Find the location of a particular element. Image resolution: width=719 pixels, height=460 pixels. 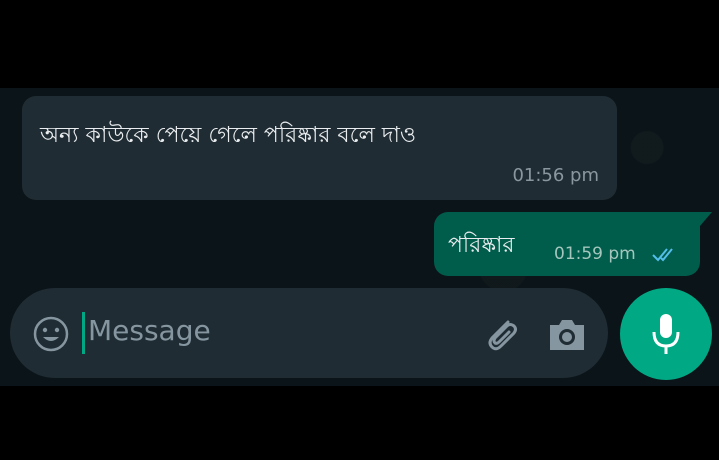

paperclip-icon is located at coordinates (500, 334).